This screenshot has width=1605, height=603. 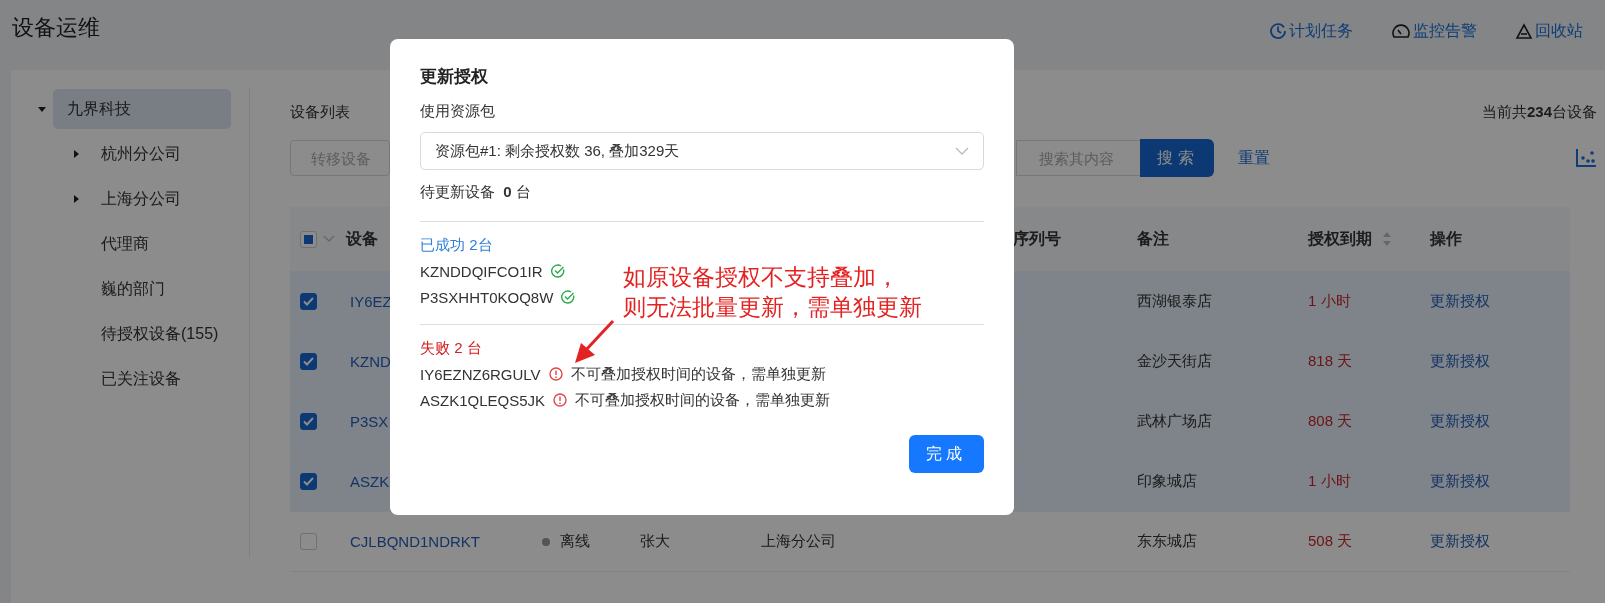 What do you see at coordinates (454, 77) in the screenshot?
I see `dialog-title: 更新授权` at bounding box center [454, 77].